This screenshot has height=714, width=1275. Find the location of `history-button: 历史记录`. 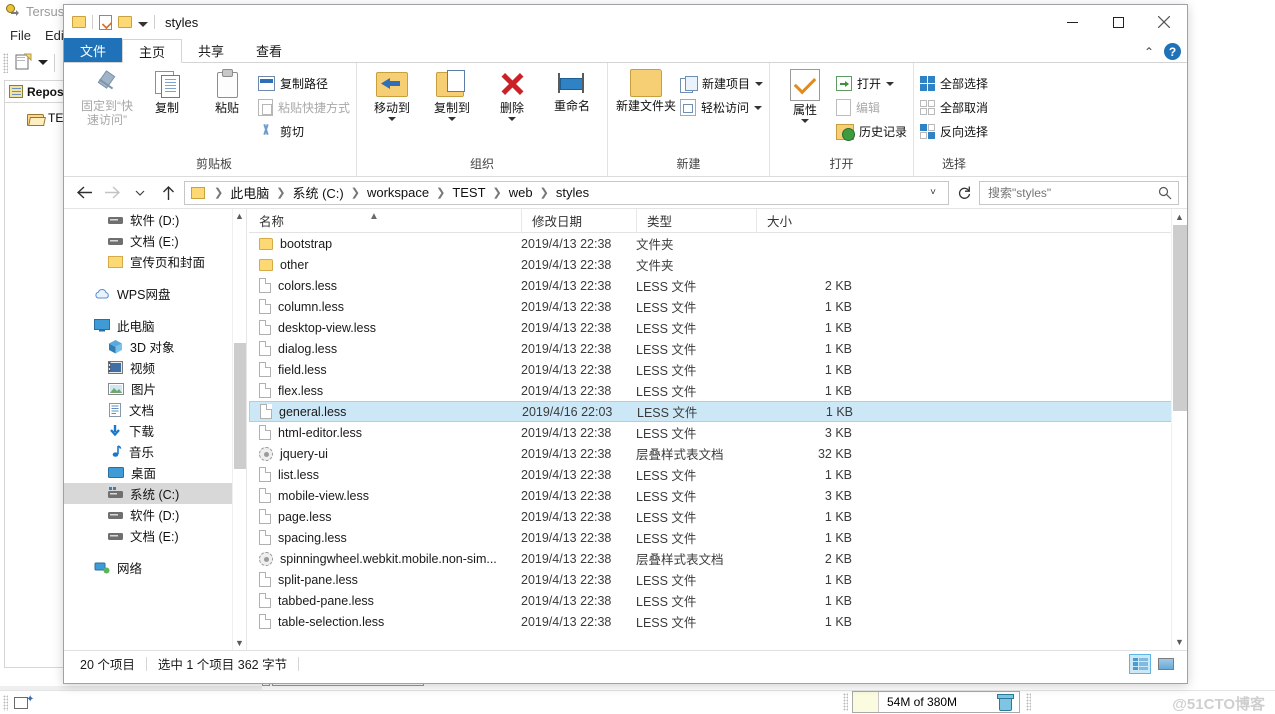

history-button: 历史记录 is located at coordinates (871, 131).